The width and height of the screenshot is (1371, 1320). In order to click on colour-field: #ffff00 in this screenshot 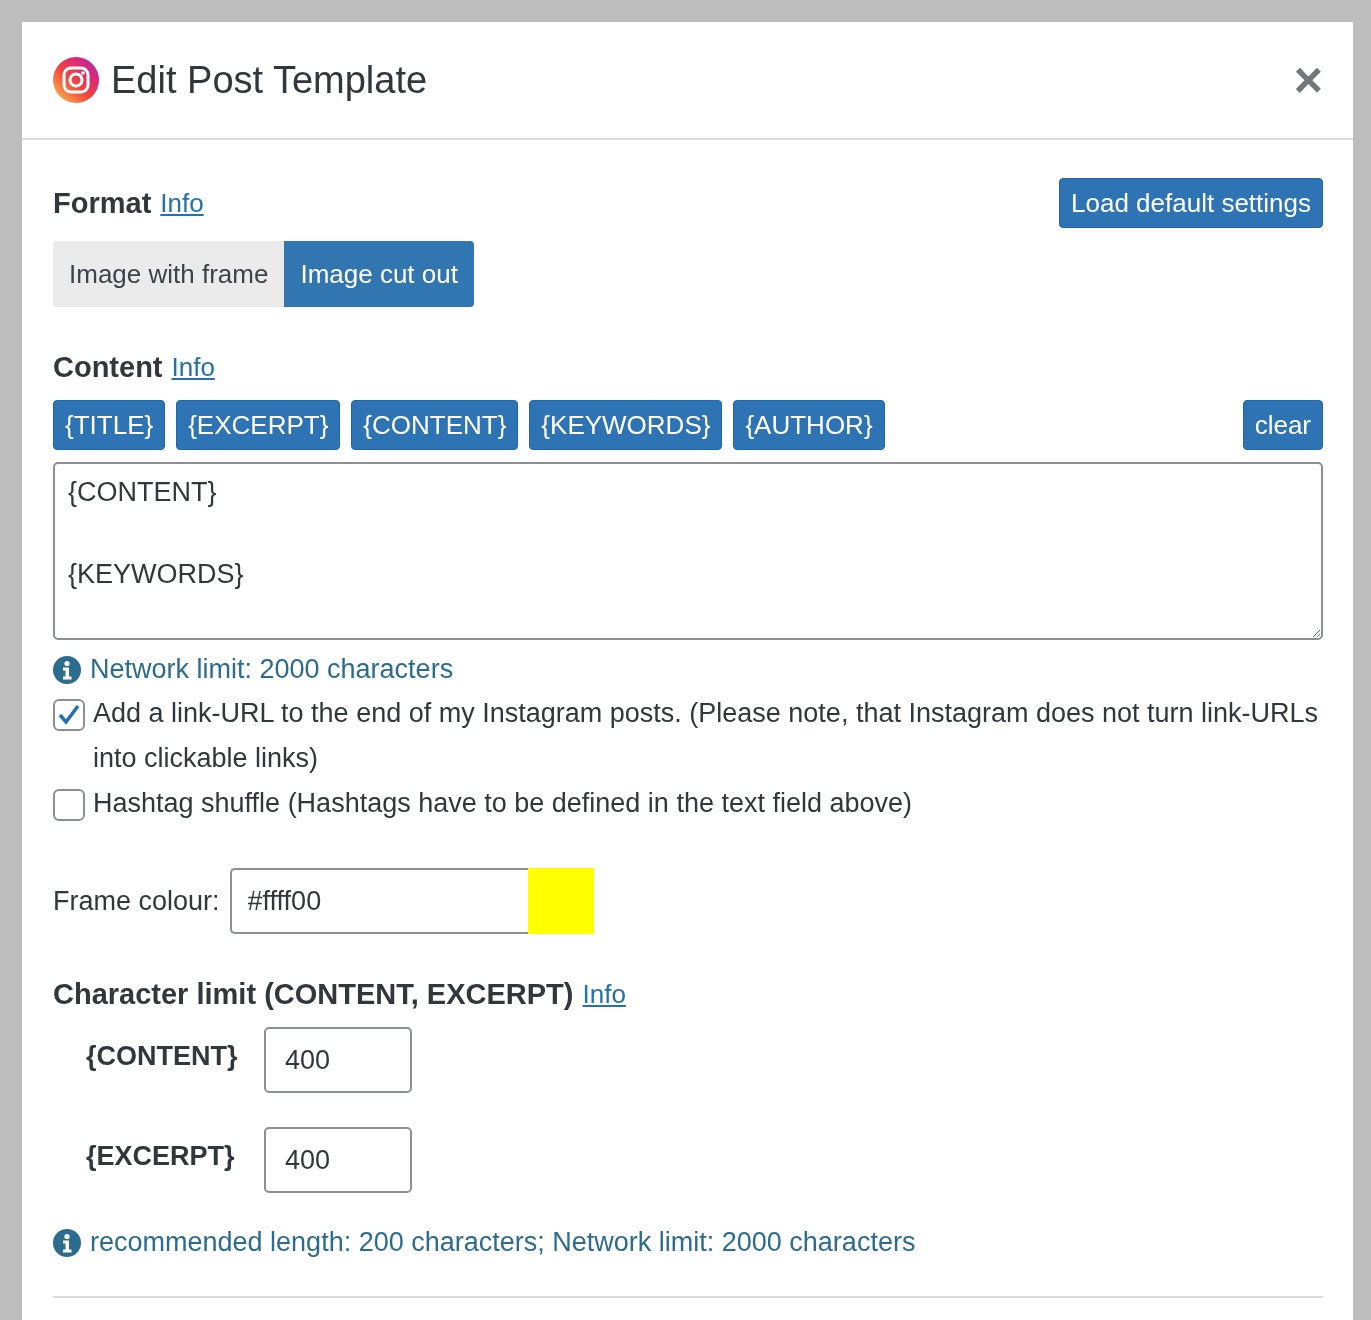, I will do `click(378, 901)`.